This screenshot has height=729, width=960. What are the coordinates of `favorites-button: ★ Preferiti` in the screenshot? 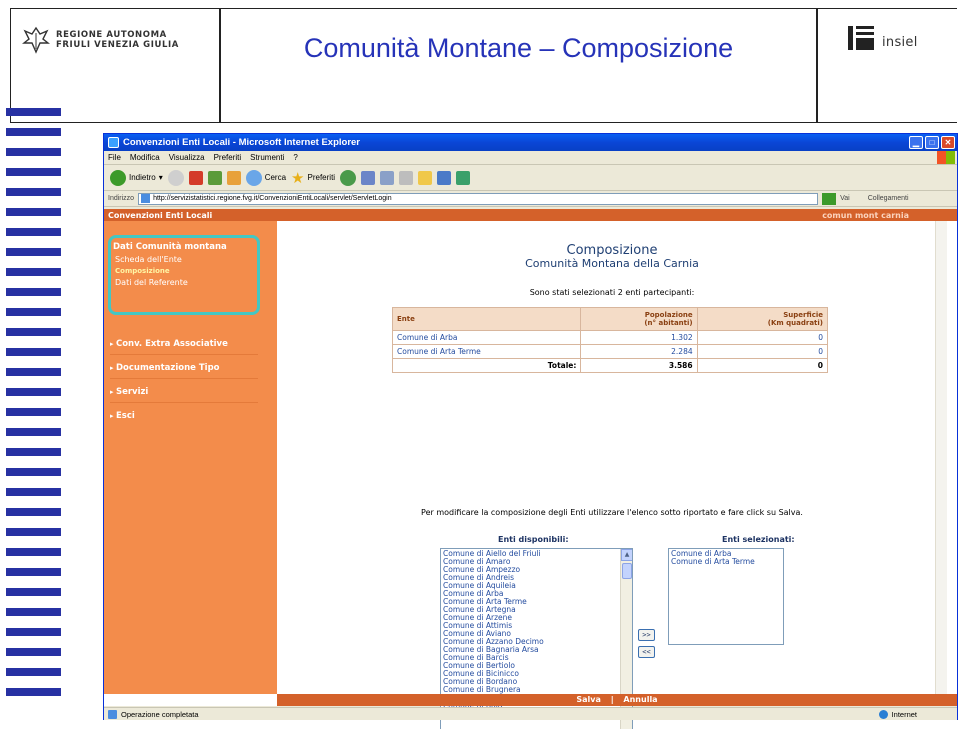 It's located at (313, 178).